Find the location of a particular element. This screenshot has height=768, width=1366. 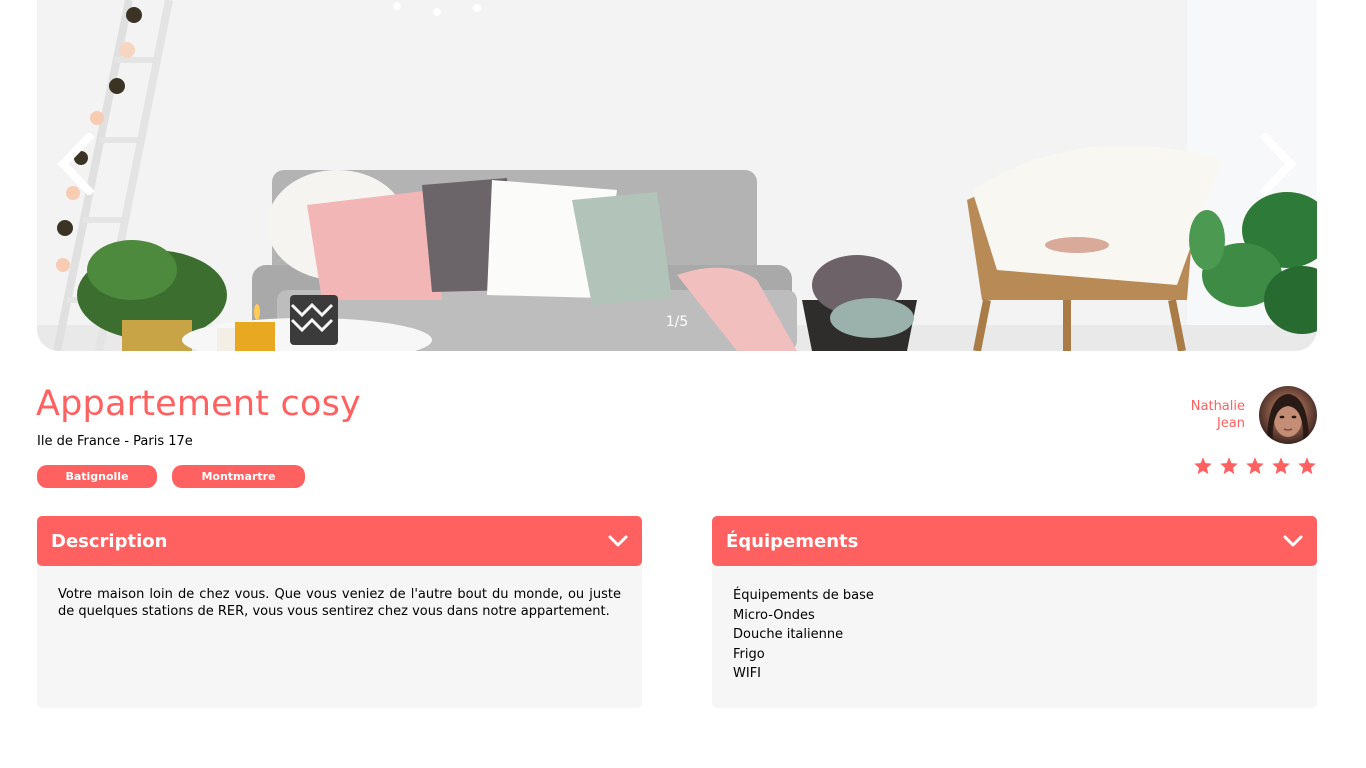

list-item: Micro-Ondes is located at coordinates (774, 615).